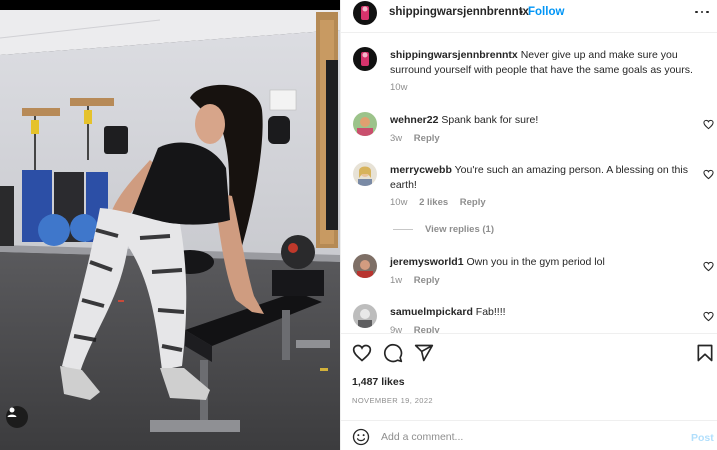 This screenshot has height=450, width=717. Describe the element at coordinates (421, 170) in the screenshot. I see `comment-username: merrycwebb` at that location.